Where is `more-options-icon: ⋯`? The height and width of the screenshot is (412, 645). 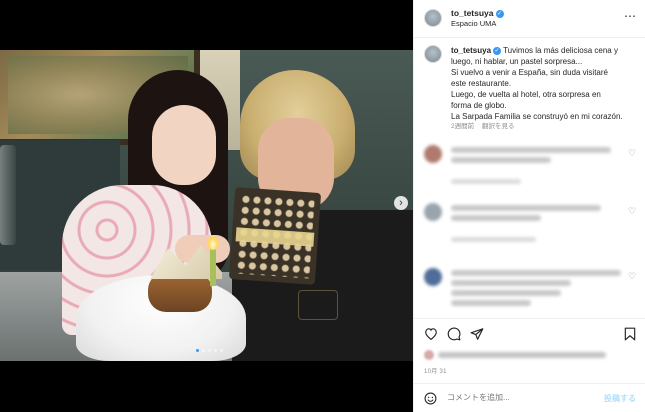 more-options-icon: ⋯ is located at coordinates (630, 16).